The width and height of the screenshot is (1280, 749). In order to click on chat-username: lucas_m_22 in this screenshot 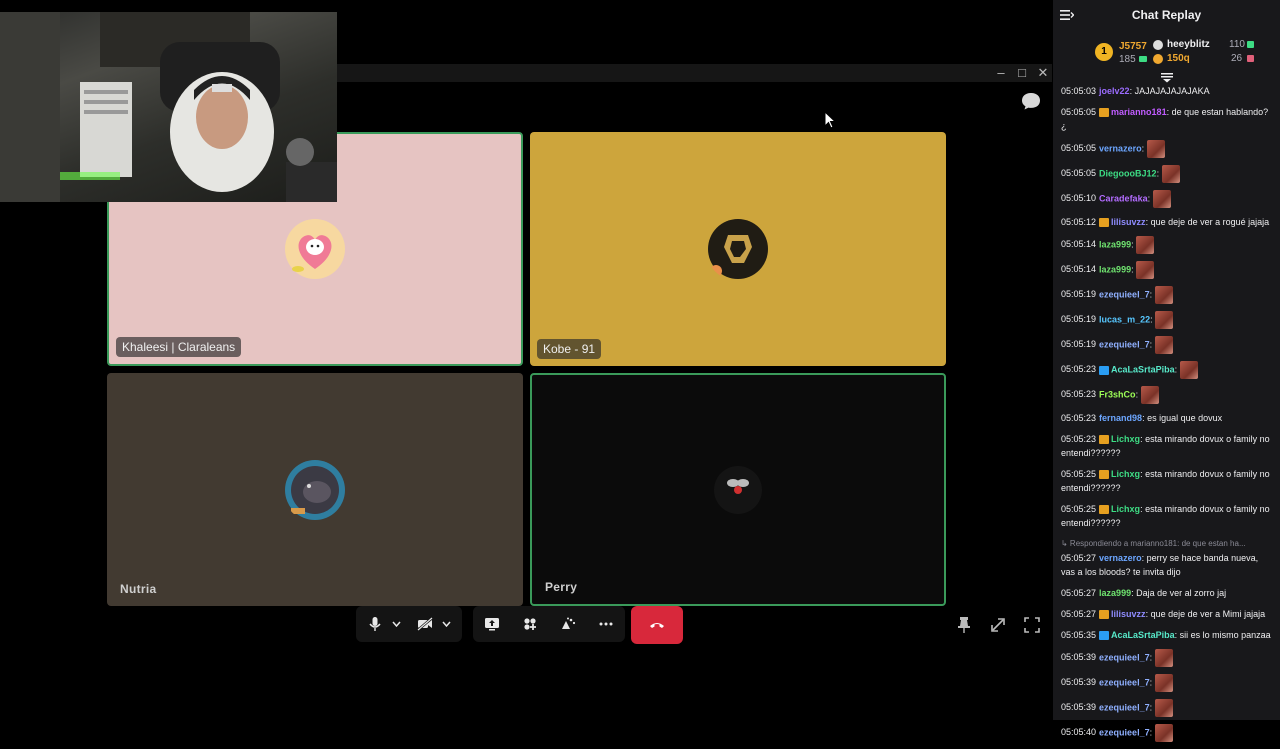, I will do `click(1124, 319)`.